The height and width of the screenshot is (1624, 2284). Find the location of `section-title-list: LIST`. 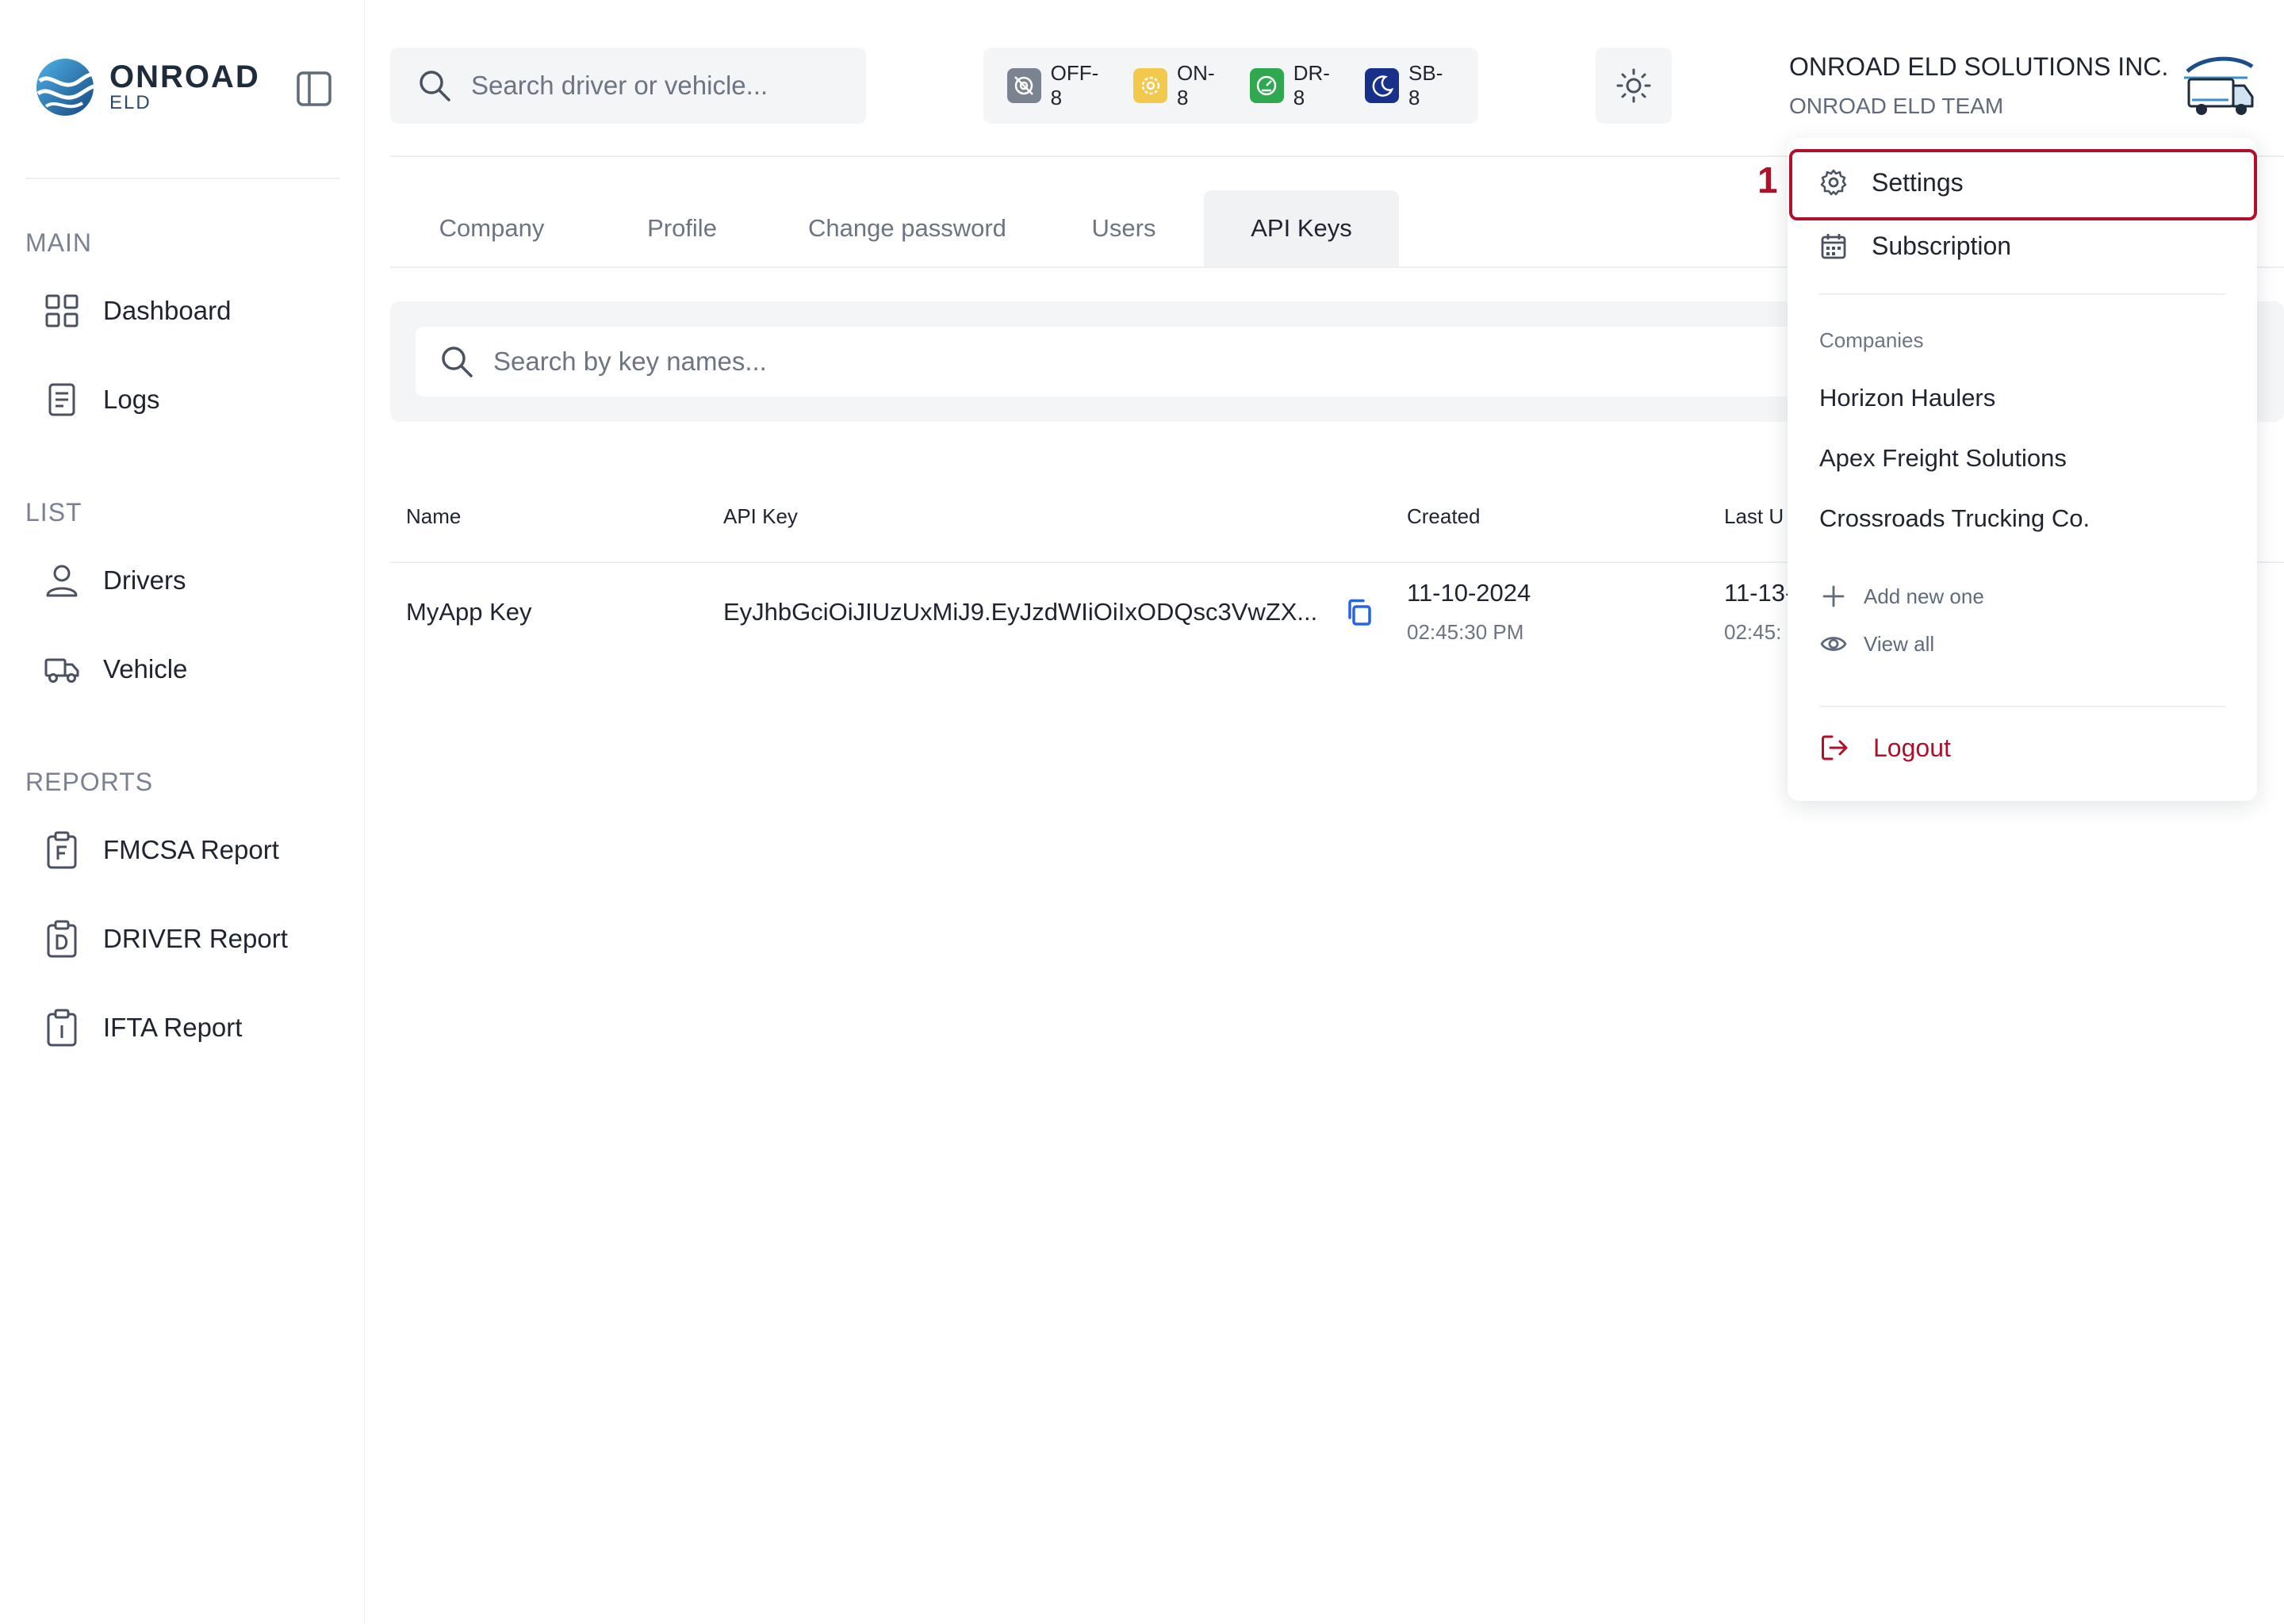

section-title-list: LIST is located at coordinates (53, 512).